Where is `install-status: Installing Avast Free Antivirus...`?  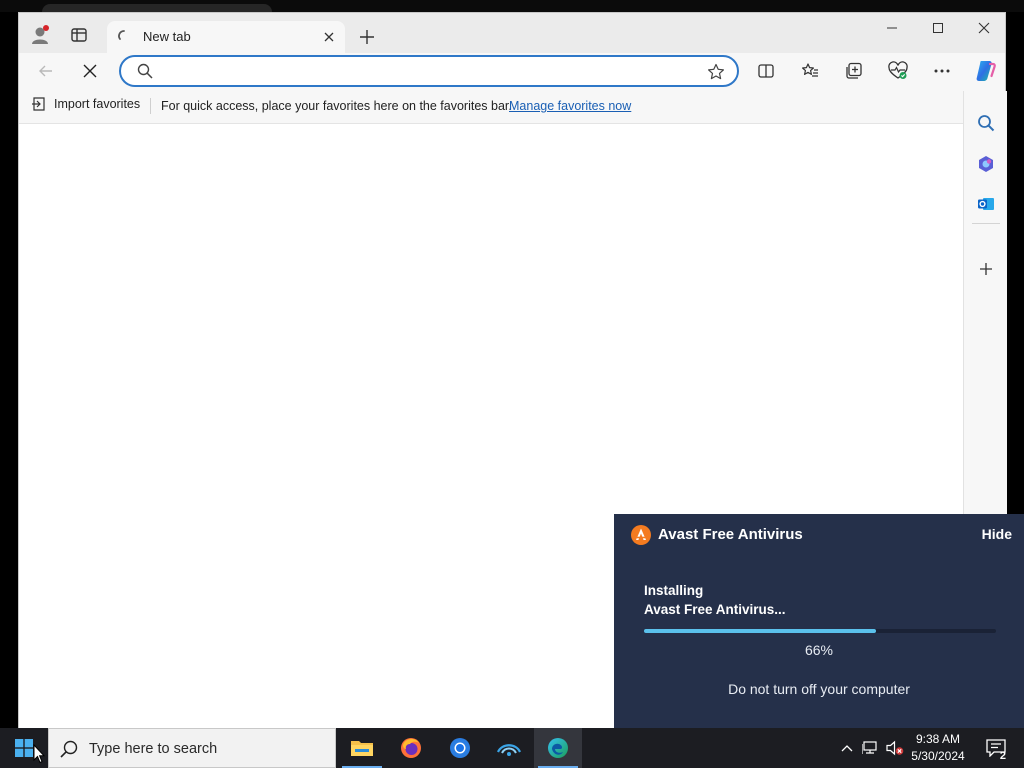 install-status: Installing Avast Free Antivirus... is located at coordinates (715, 600).